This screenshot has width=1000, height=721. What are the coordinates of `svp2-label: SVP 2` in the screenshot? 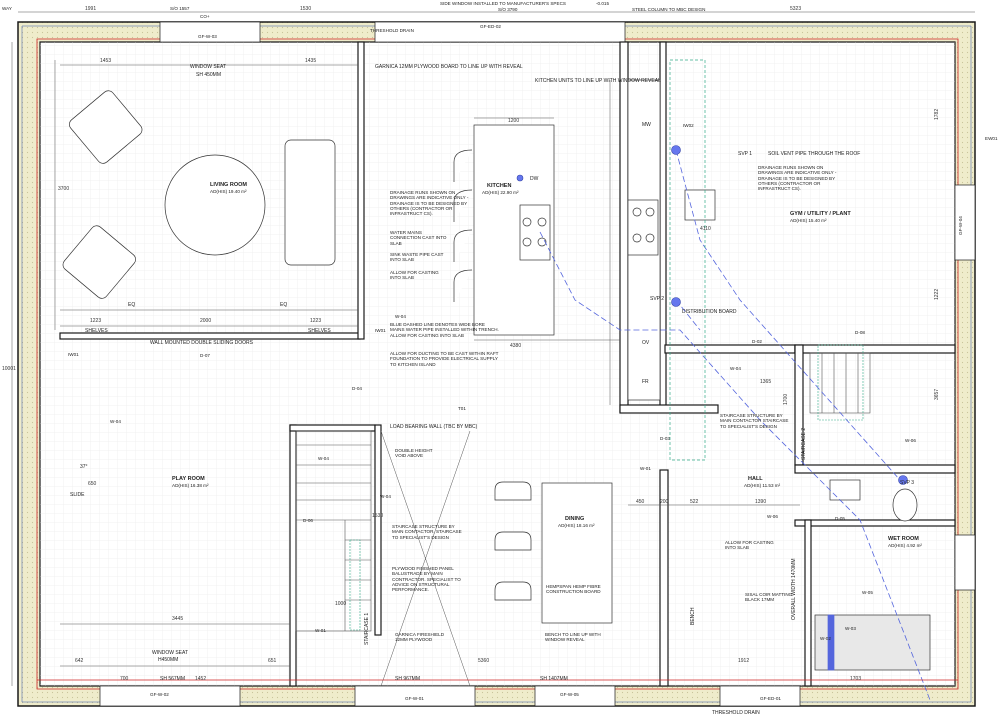 It's located at (657, 299).